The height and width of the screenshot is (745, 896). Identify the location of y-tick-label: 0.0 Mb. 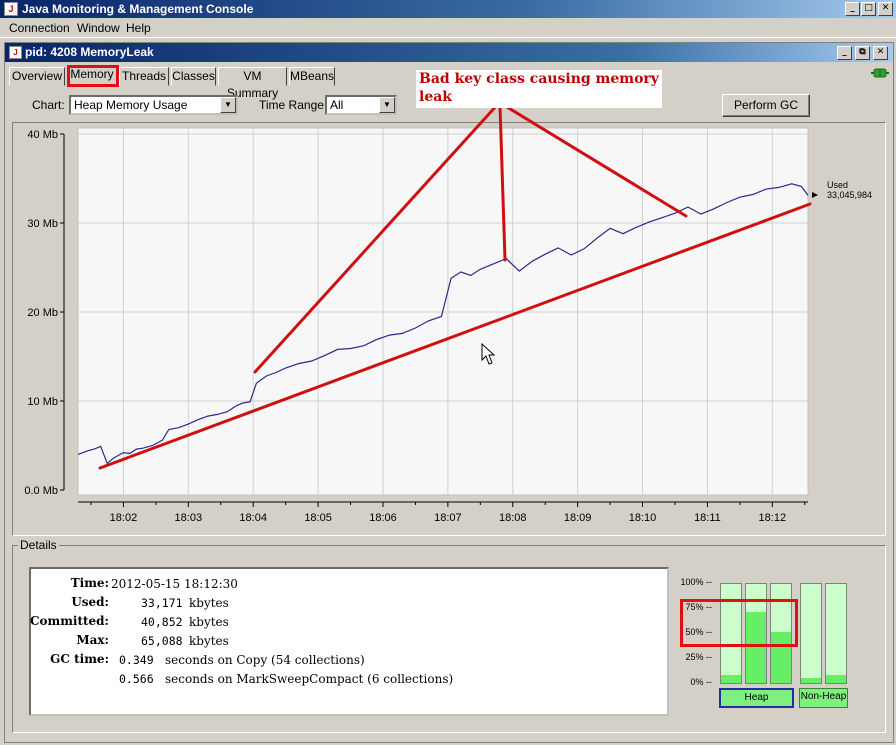
(41, 491).